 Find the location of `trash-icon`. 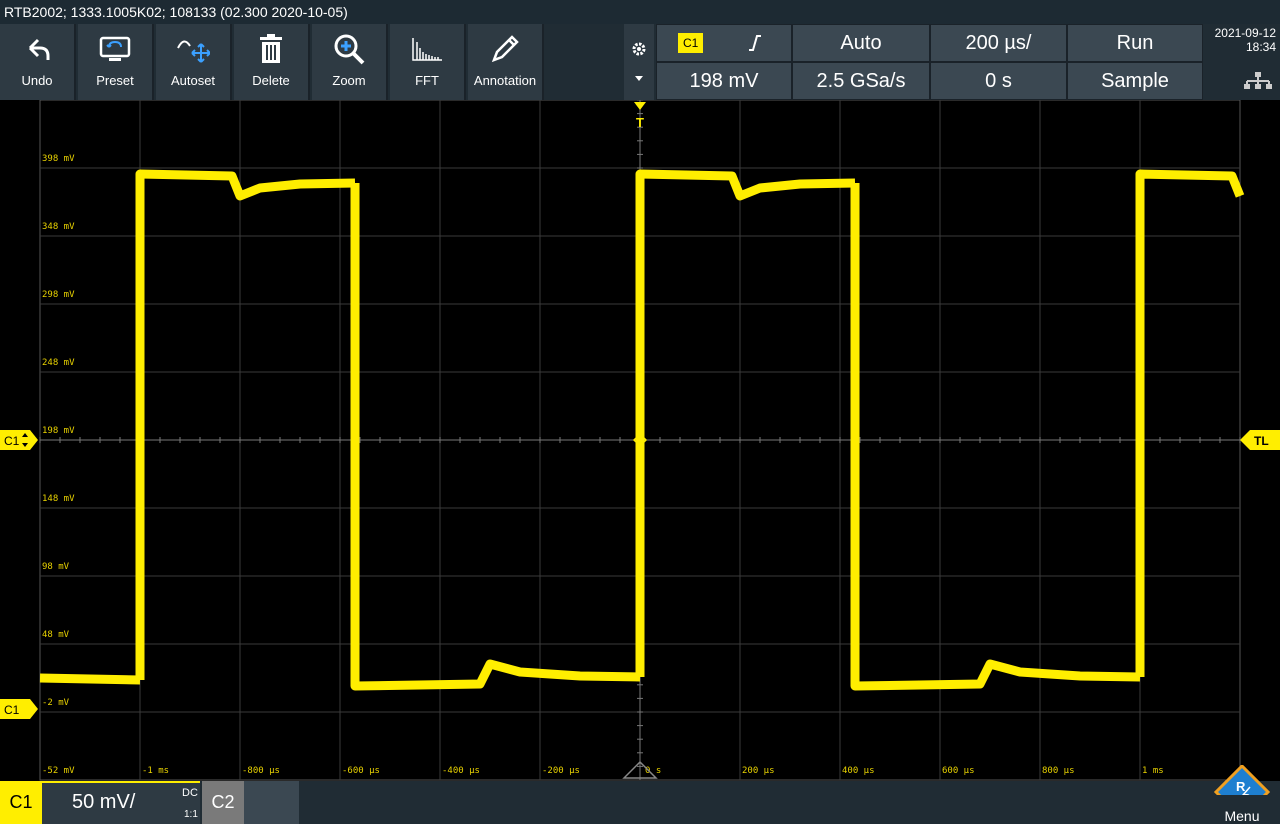

trash-icon is located at coordinates (271, 48).